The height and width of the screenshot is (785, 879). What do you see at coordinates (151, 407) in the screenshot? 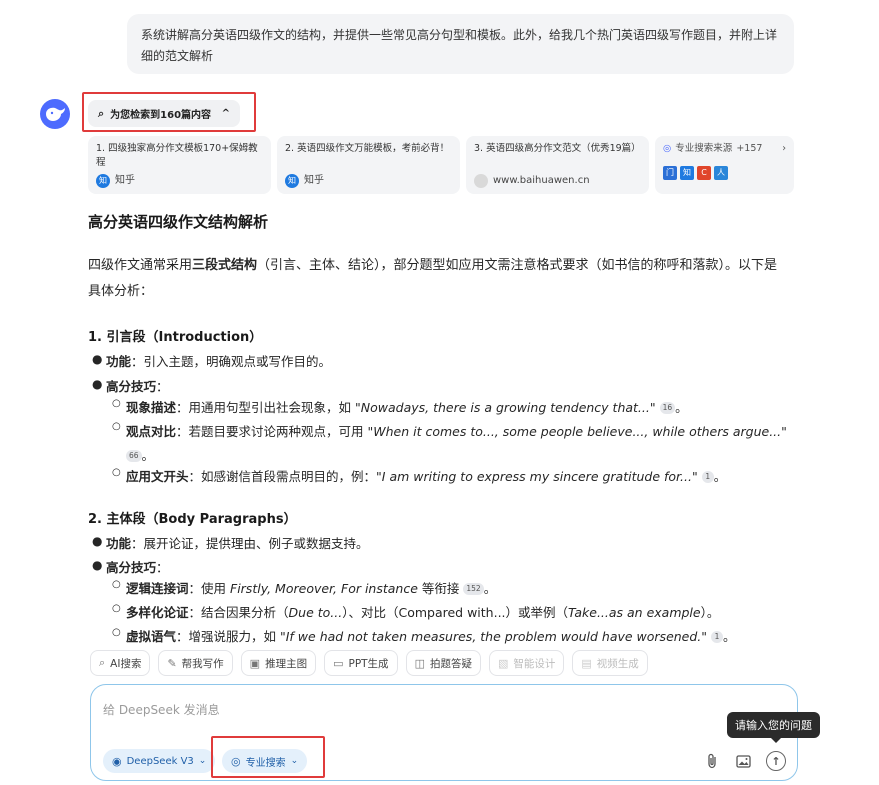
I see `tip-label: 现象描述` at bounding box center [151, 407].